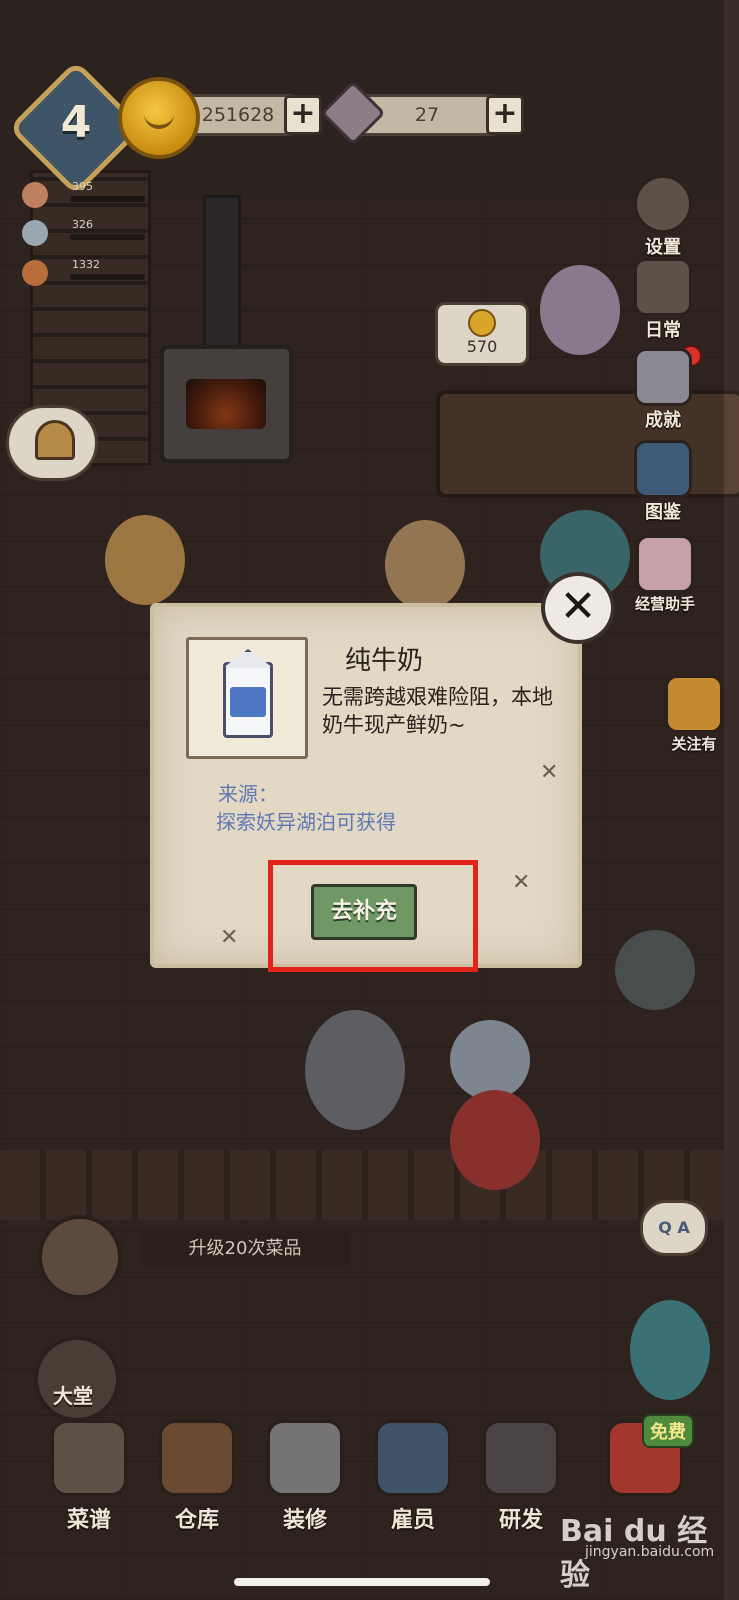  I want to click on nav-label: 仓库, so click(196, 1520).